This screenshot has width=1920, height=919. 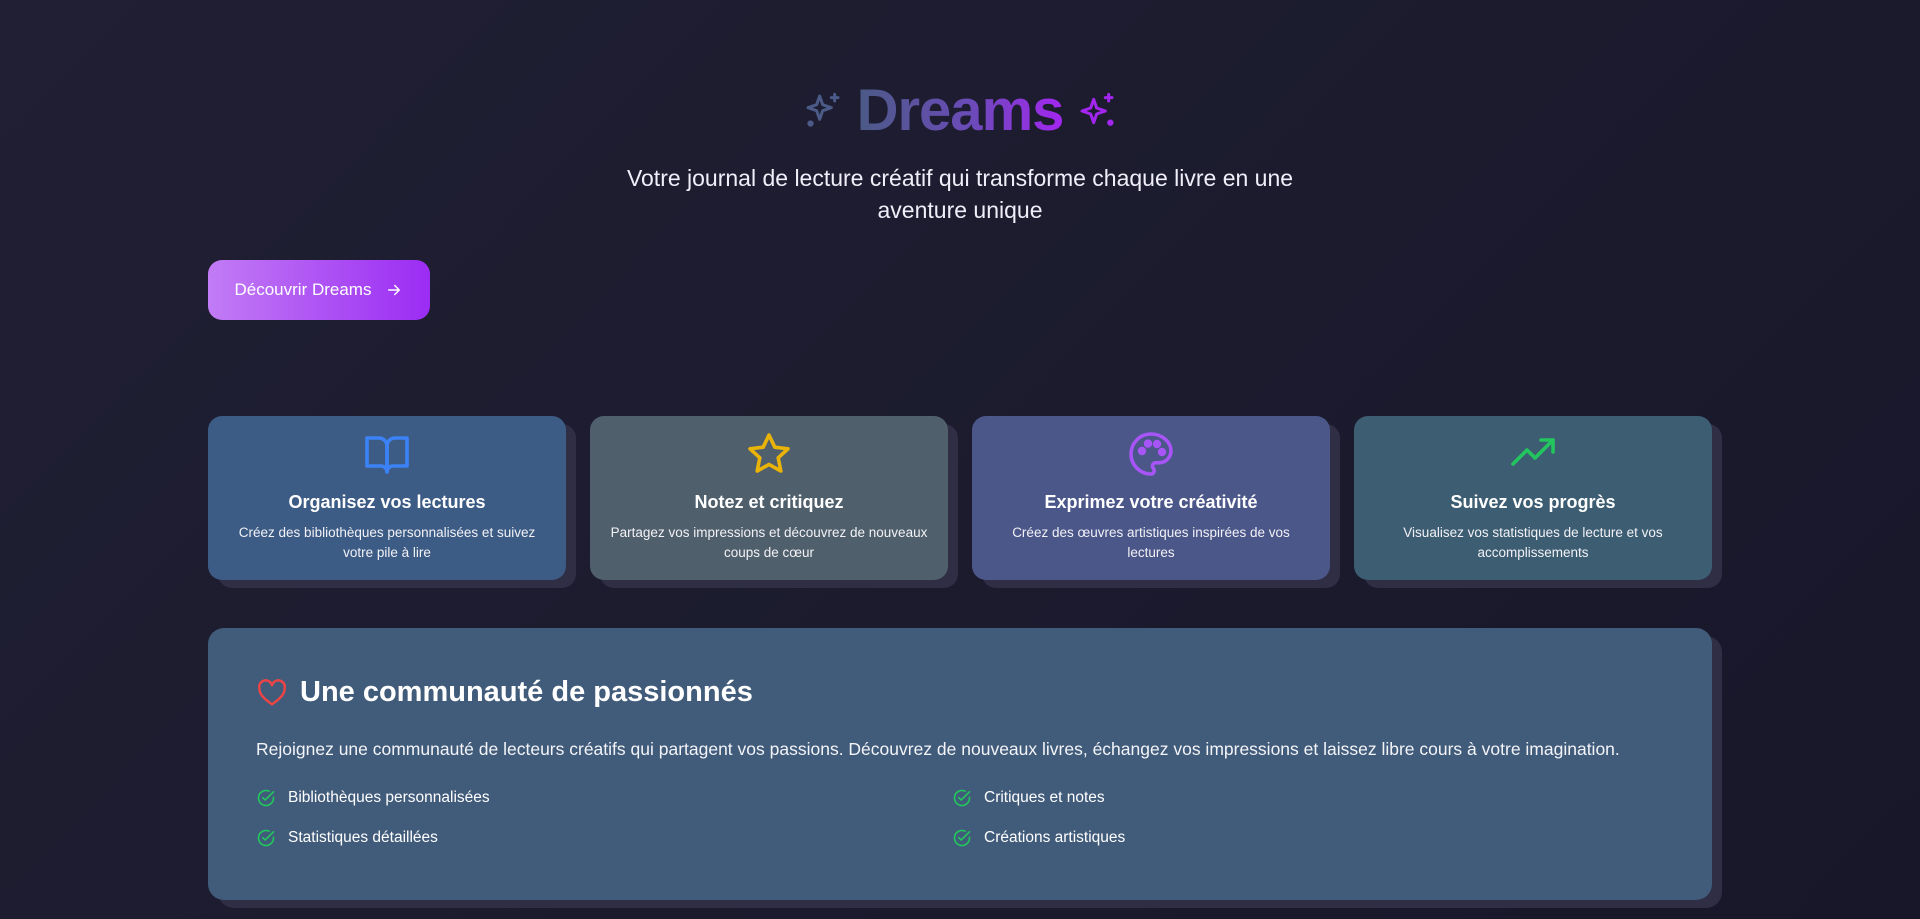 I want to click on book-open-icon, so click(x=387, y=455).